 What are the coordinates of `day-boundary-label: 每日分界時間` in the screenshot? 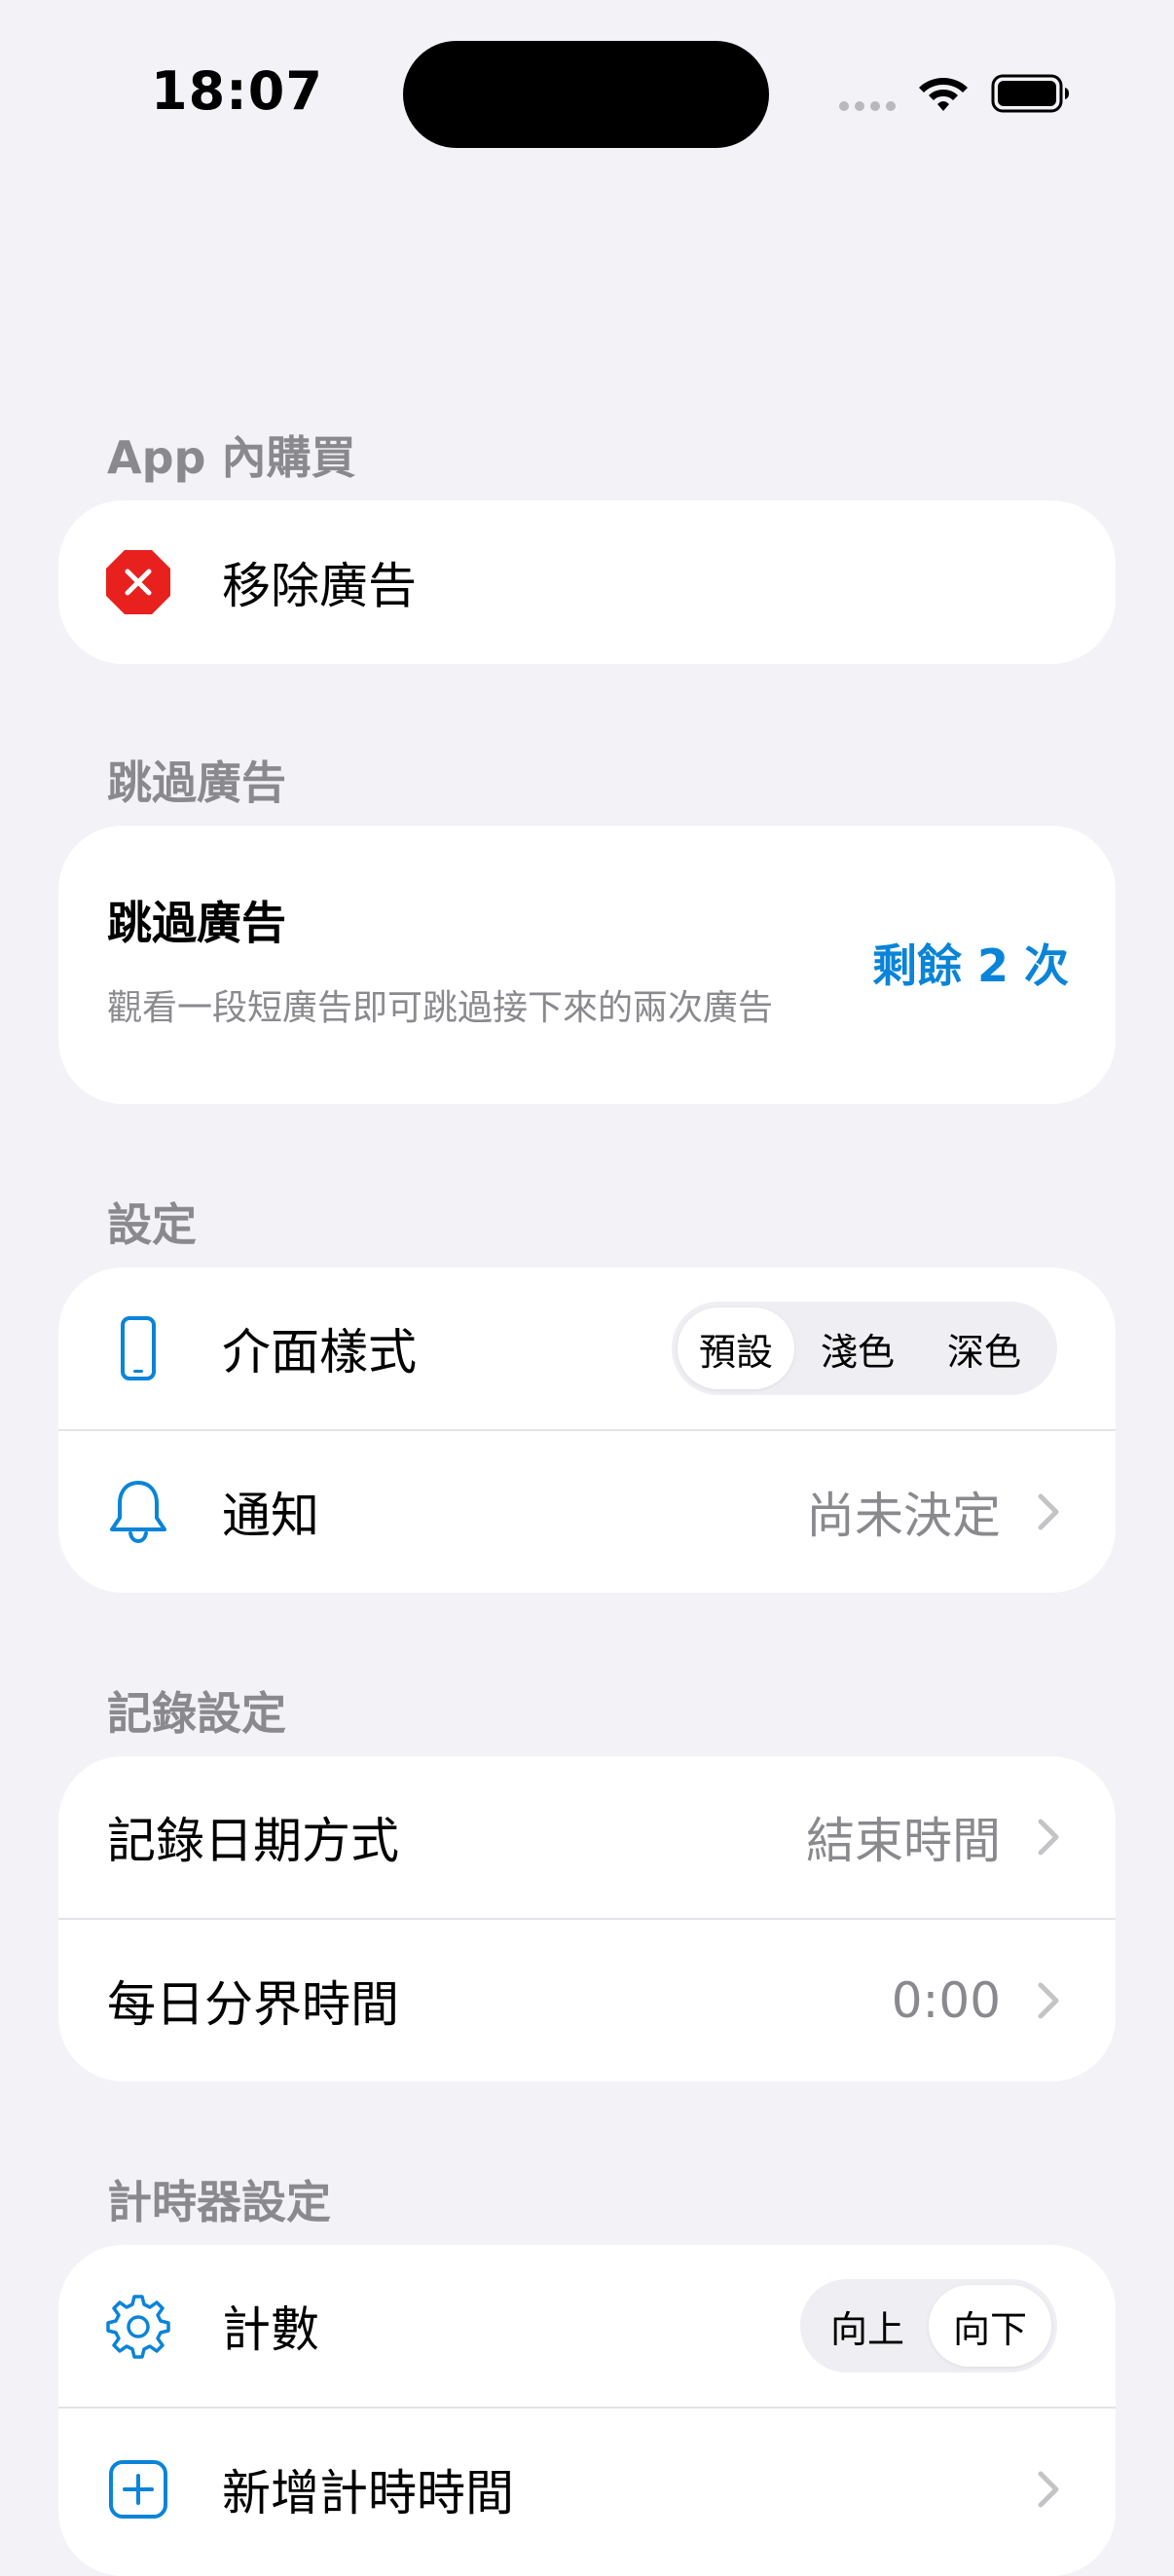 It's located at (253, 2004).